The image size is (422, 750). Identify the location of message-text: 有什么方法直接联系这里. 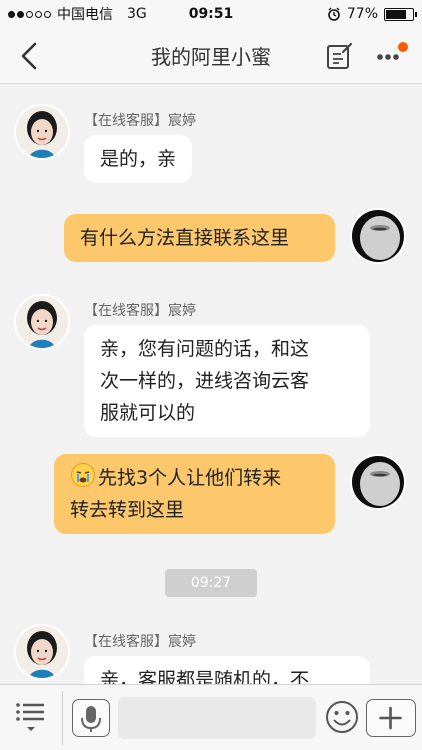
(185, 238).